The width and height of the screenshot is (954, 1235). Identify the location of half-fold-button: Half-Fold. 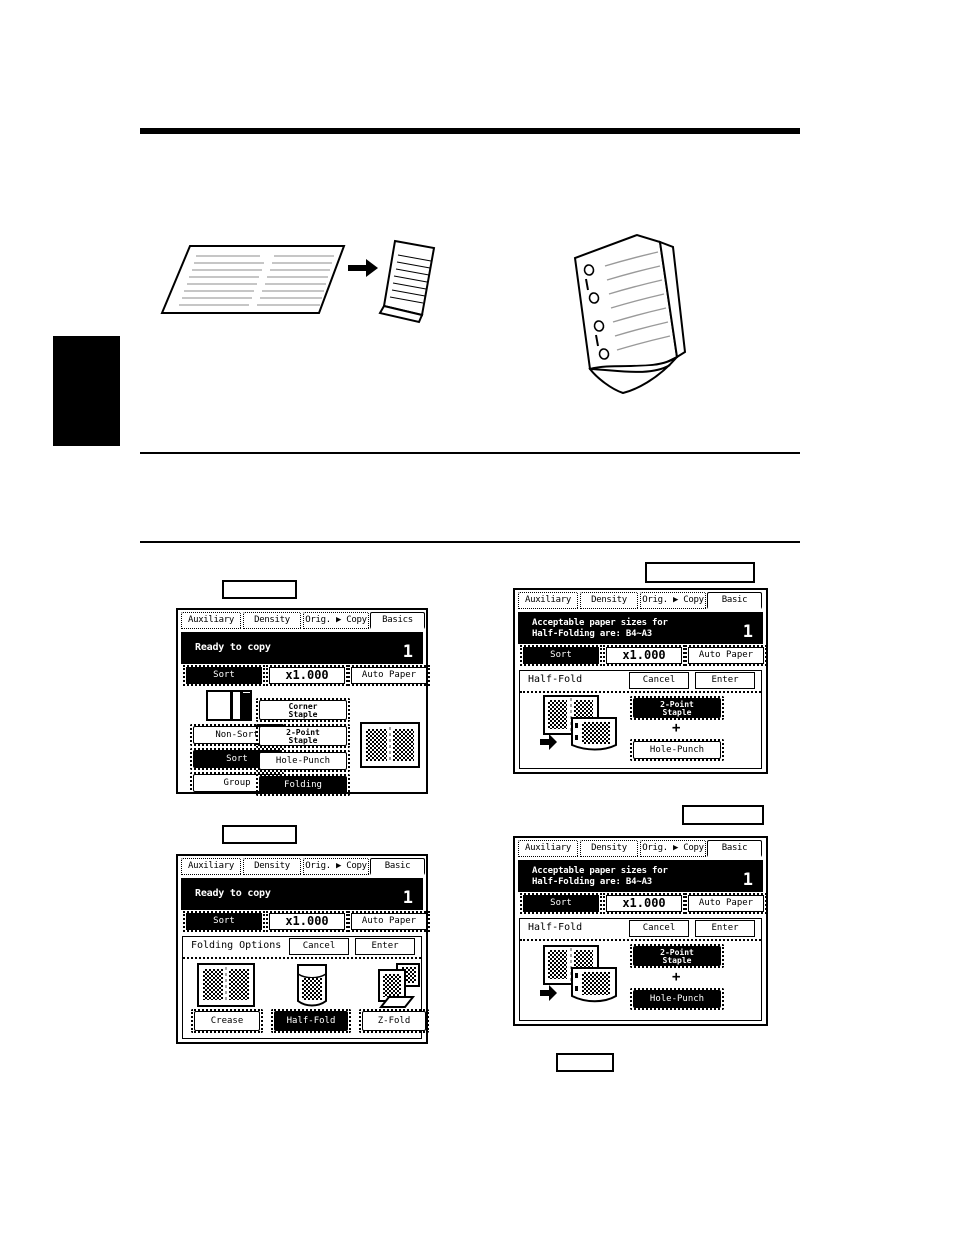
(311, 1021).